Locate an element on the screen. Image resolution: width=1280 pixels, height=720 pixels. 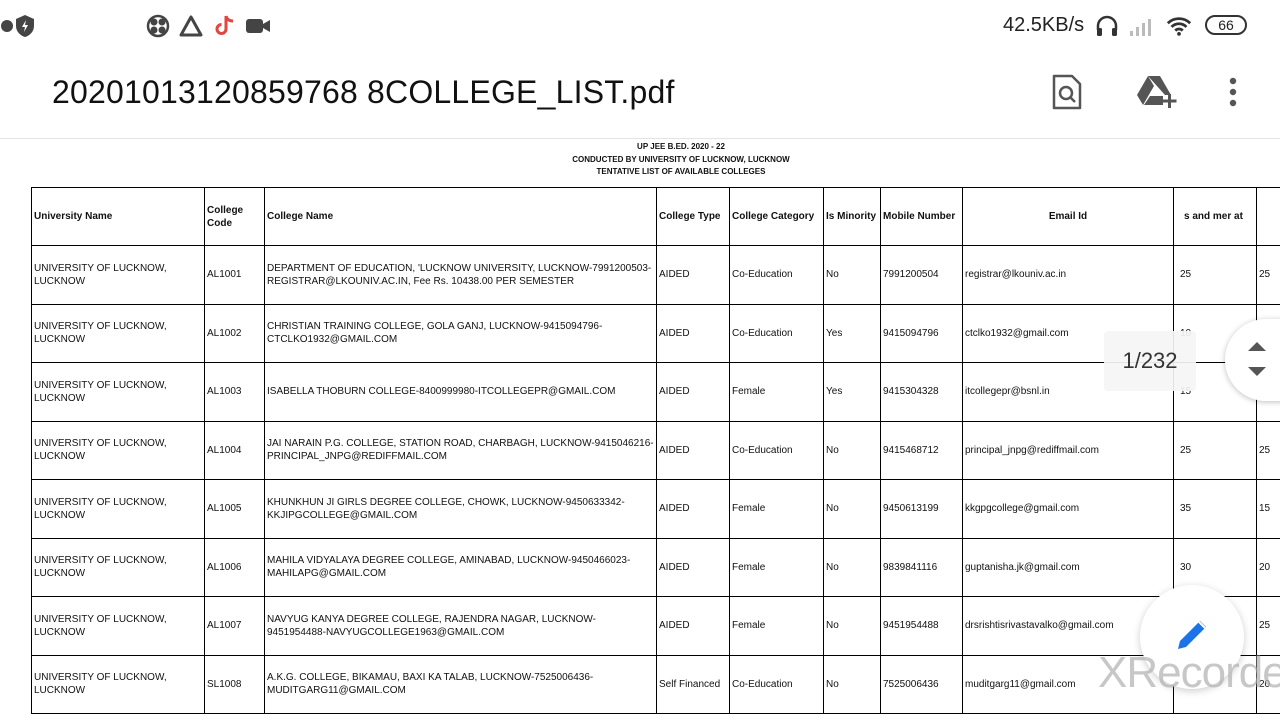
document-title: 20201013120859768 8COLLEGE_LIST.pdf is located at coordinates (363, 92).